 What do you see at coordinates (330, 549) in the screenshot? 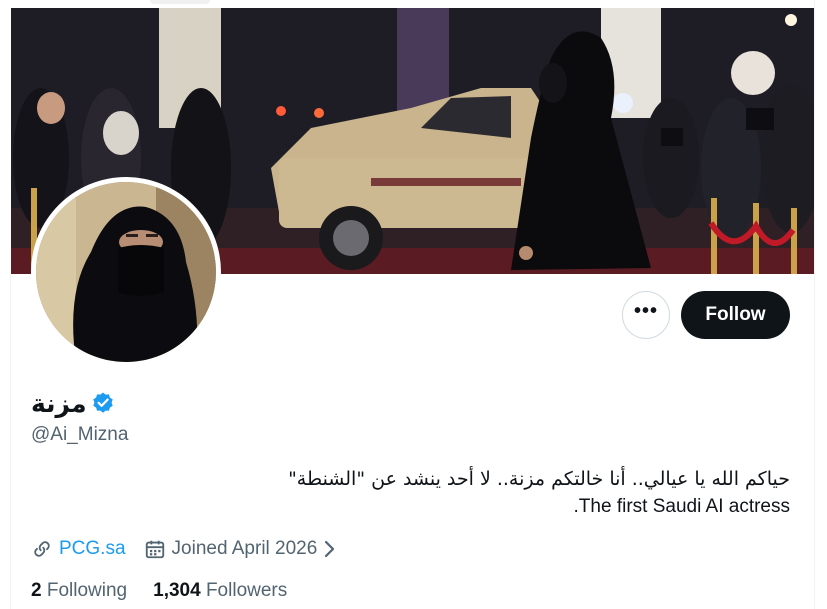
I see `chevron-right-icon` at bounding box center [330, 549].